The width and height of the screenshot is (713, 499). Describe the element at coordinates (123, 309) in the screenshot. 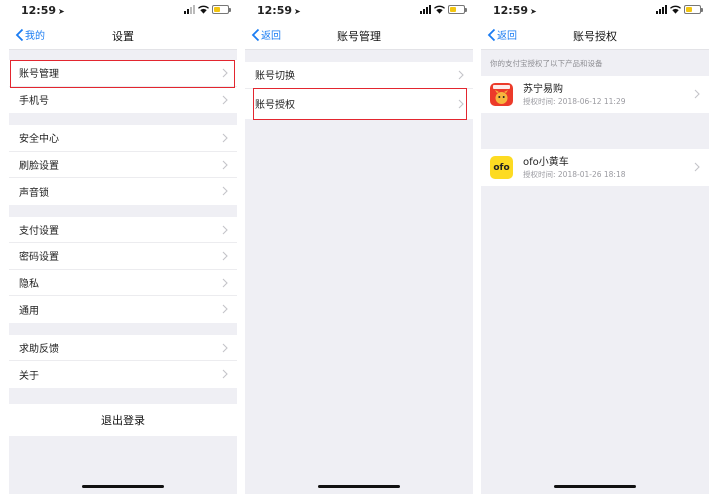

I see `settings-item-general: 通用` at that location.